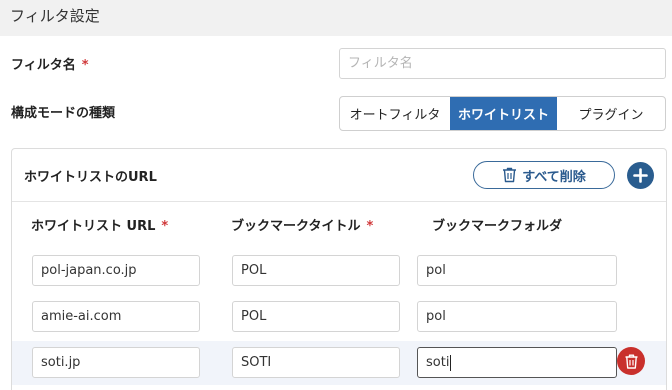 This screenshot has width=672, height=390. Describe the element at coordinates (316, 362) in the screenshot. I see `bookmark-title-input: SOTI` at that location.